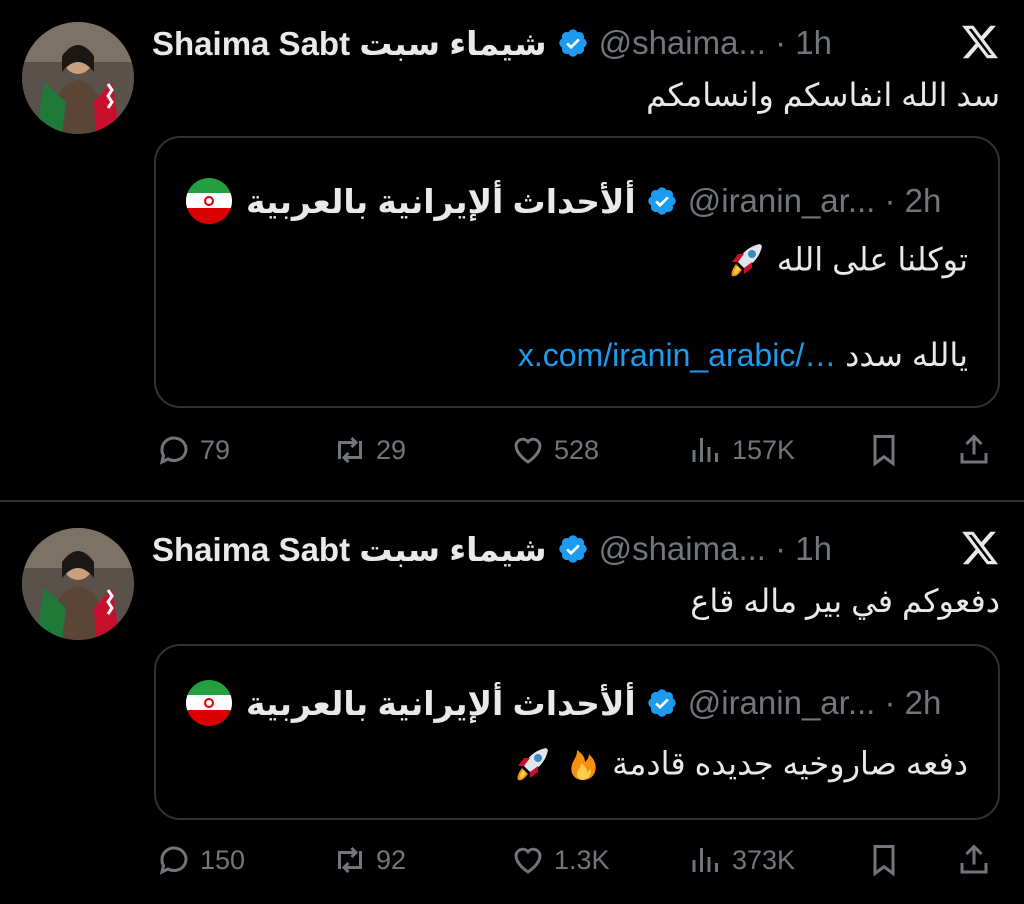 The image size is (1024, 904). What do you see at coordinates (764, 859) in the screenshot?
I see `views-count: 373K` at bounding box center [764, 859].